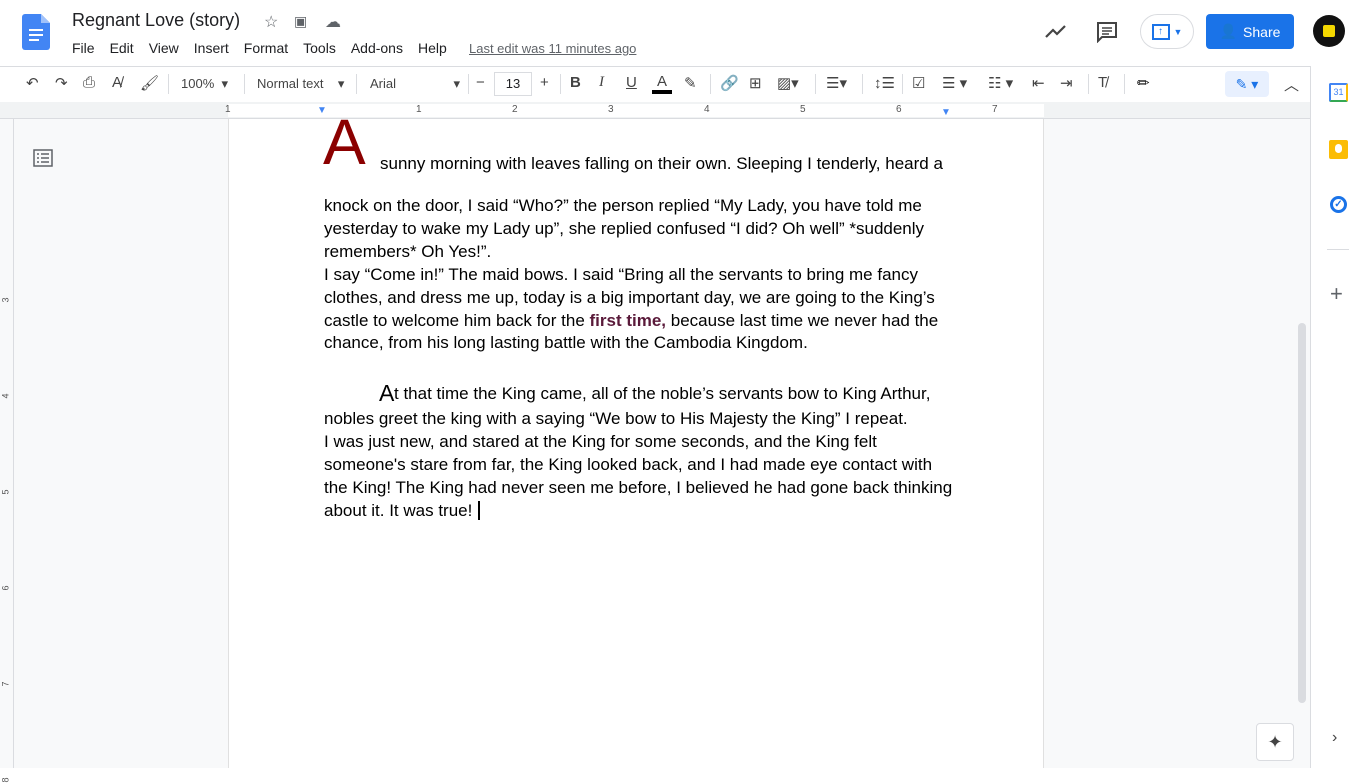 The image size is (1366, 783). Describe the element at coordinates (432, 48) in the screenshot. I see `menu-help: Help` at that location.